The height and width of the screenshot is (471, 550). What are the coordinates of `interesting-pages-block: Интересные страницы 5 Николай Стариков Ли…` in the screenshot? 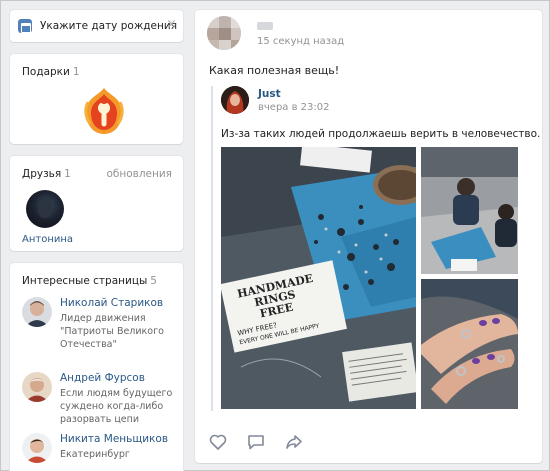 It's located at (96, 367).